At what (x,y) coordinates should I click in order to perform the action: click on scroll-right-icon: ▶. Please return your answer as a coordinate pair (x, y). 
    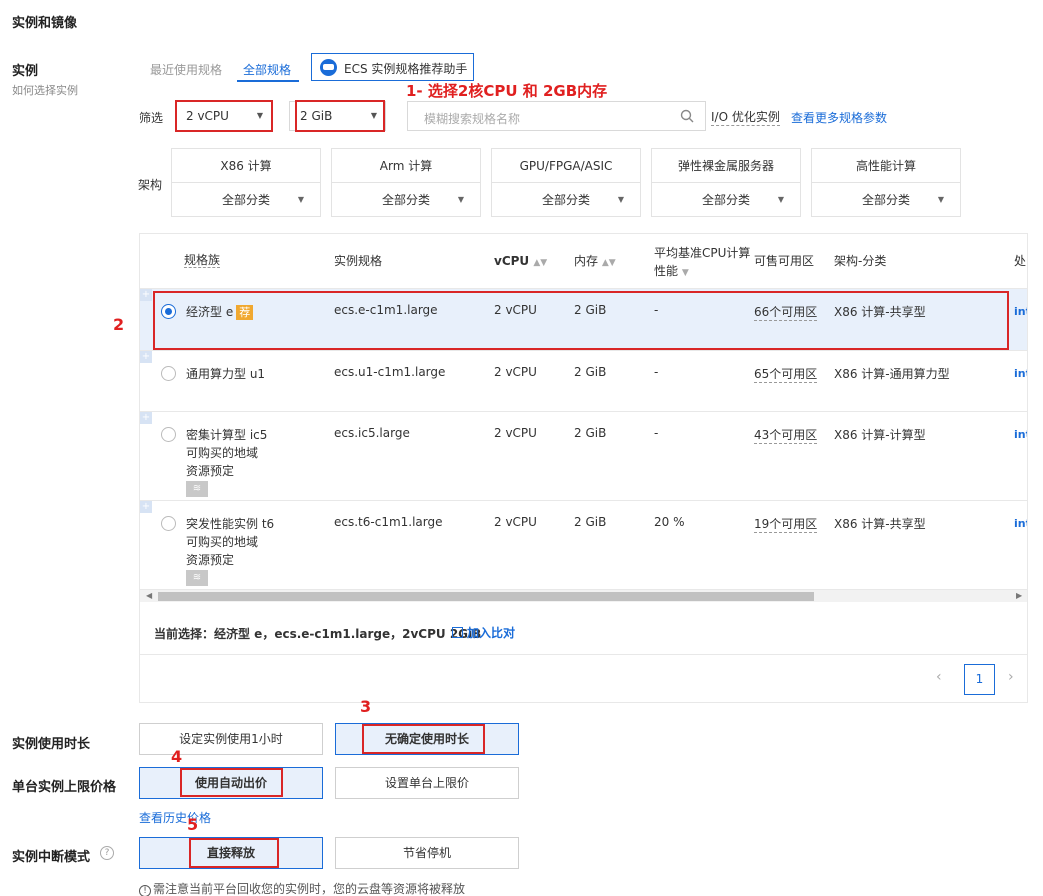
    Looking at the image, I should click on (1019, 595).